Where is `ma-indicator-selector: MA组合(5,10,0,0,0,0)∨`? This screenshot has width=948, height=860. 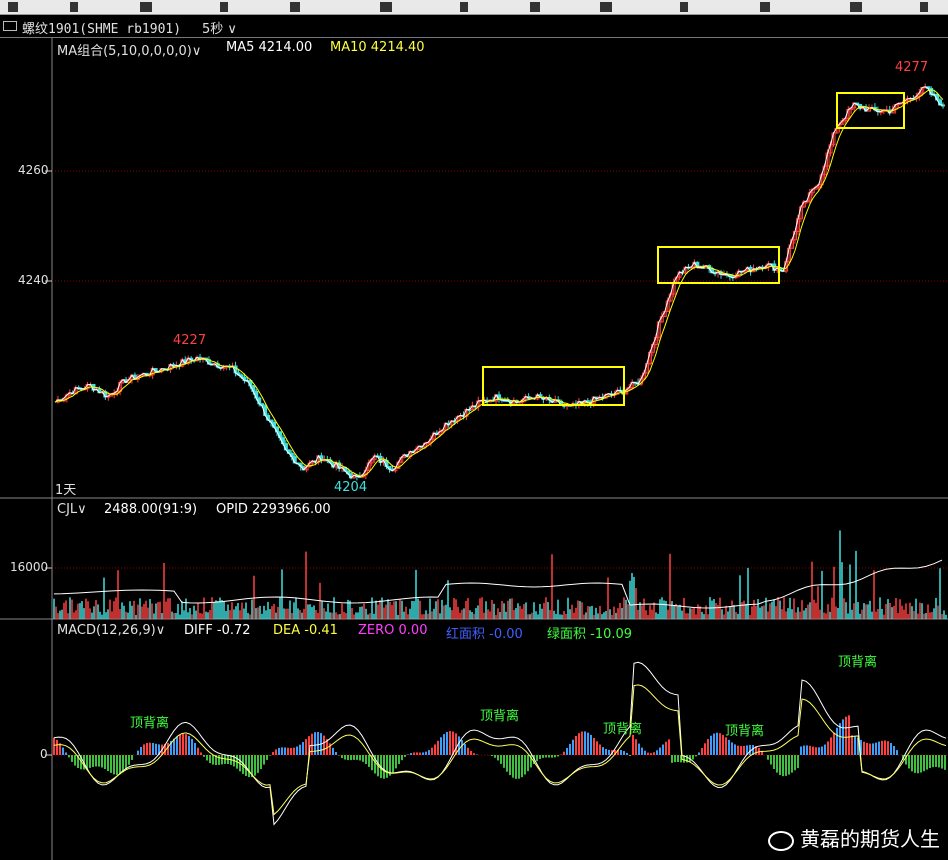
ma-indicator-selector: MA组合(5,10,0,0,0,0)∨ is located at coordinates (129, 49).